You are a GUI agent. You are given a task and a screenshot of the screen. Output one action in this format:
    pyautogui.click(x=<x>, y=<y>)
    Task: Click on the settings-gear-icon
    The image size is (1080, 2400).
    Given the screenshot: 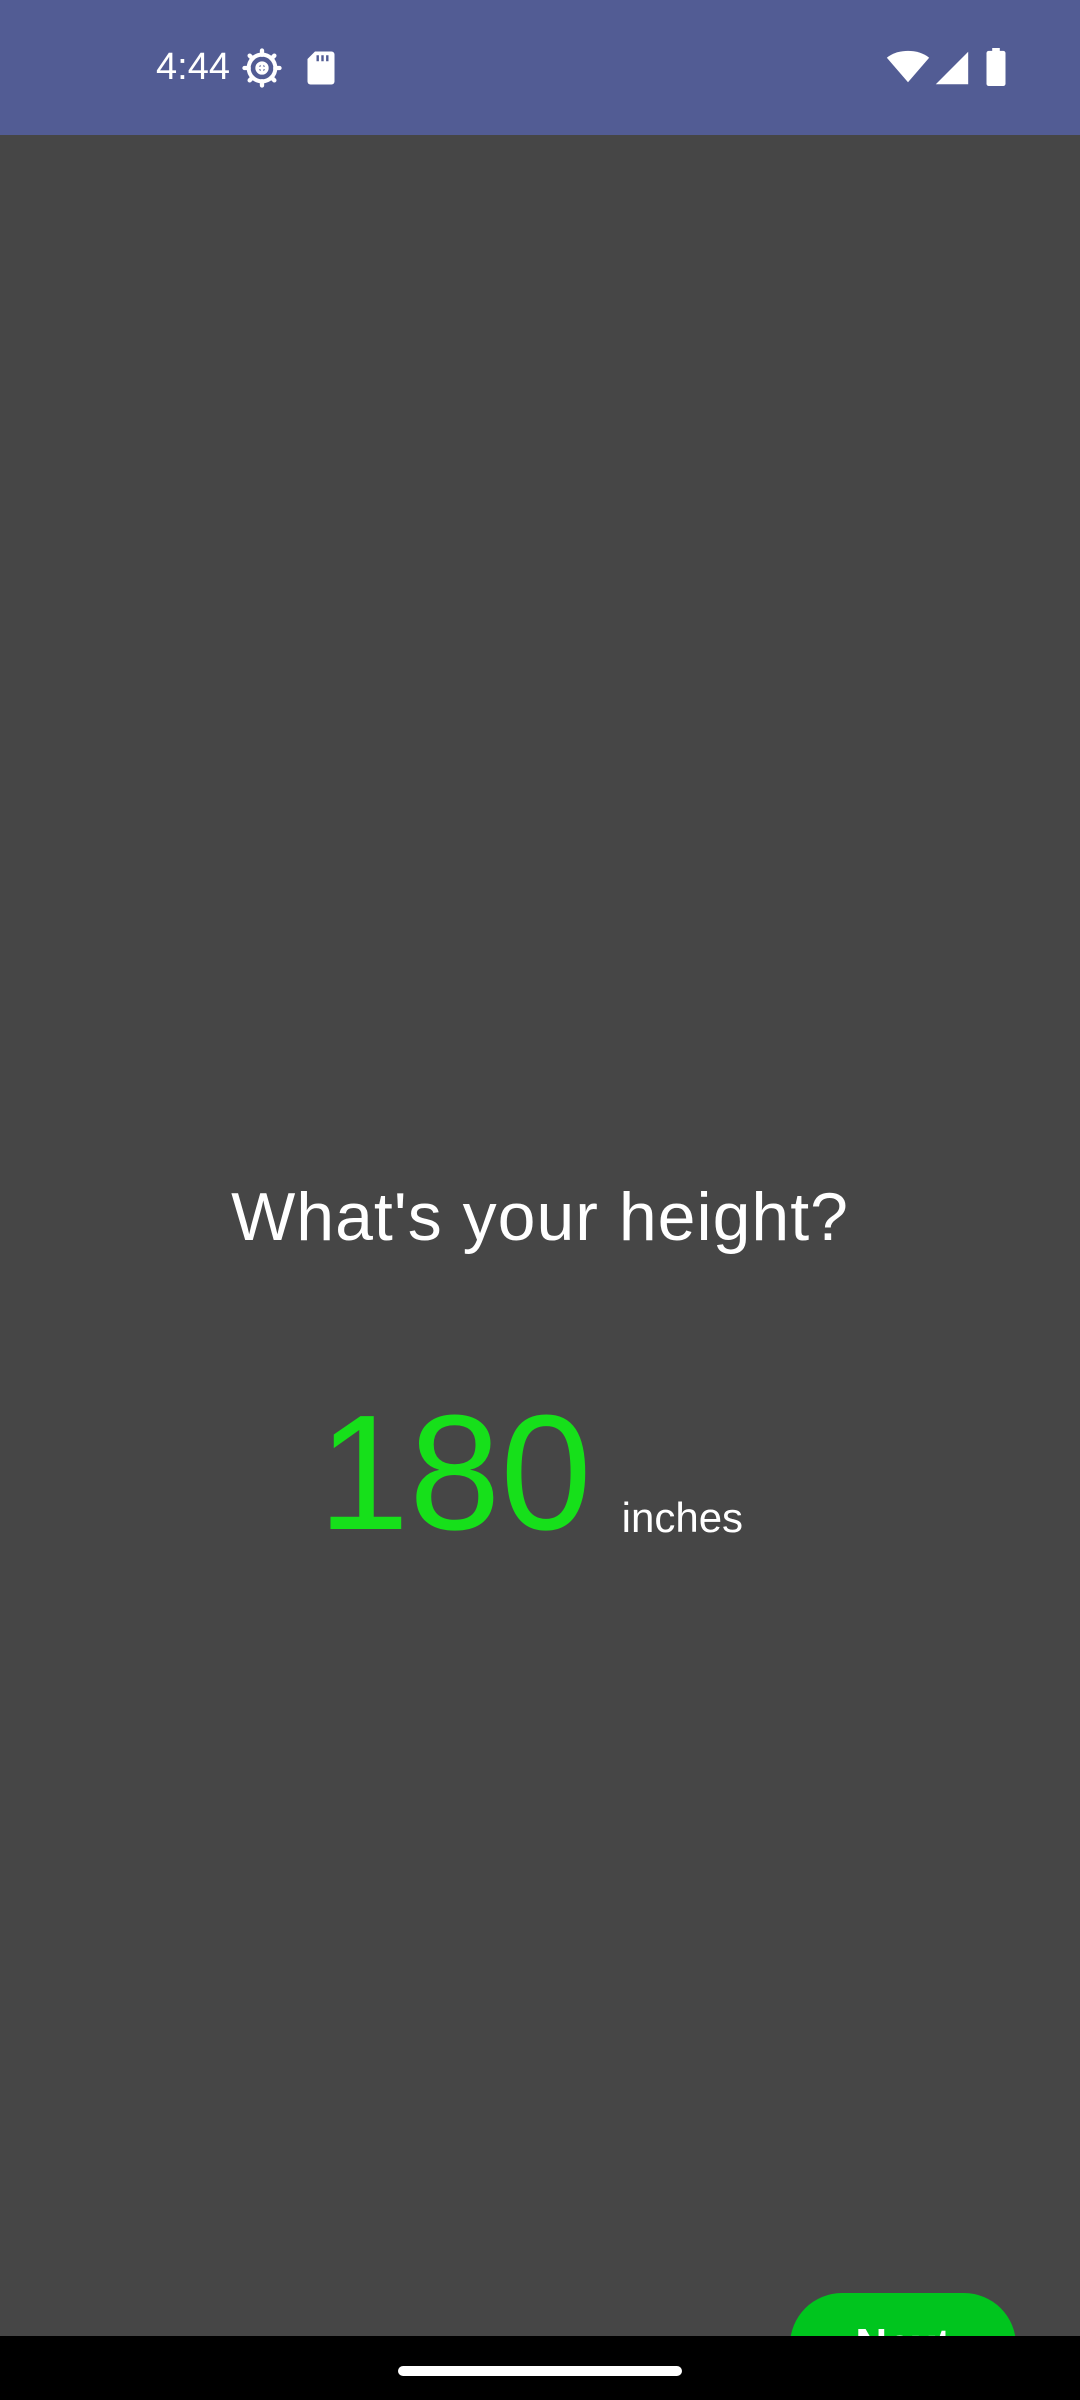 What is the action you would take?
    pyautogui.click(x=262, y=68)
    